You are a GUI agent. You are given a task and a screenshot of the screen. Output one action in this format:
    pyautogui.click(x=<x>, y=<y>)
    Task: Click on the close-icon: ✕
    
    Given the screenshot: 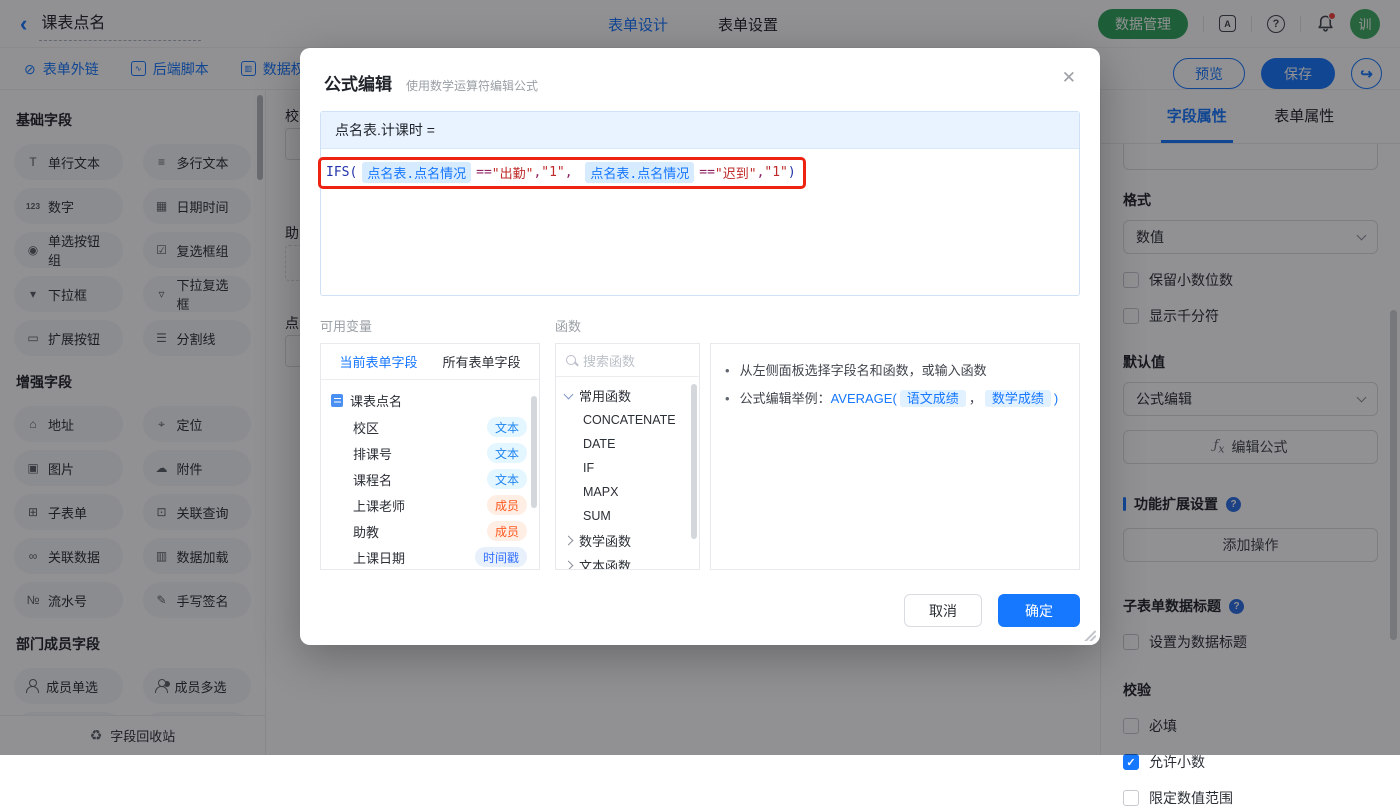 What is the action you would take?
    pyautogui.click(x=1069, y=78)
    